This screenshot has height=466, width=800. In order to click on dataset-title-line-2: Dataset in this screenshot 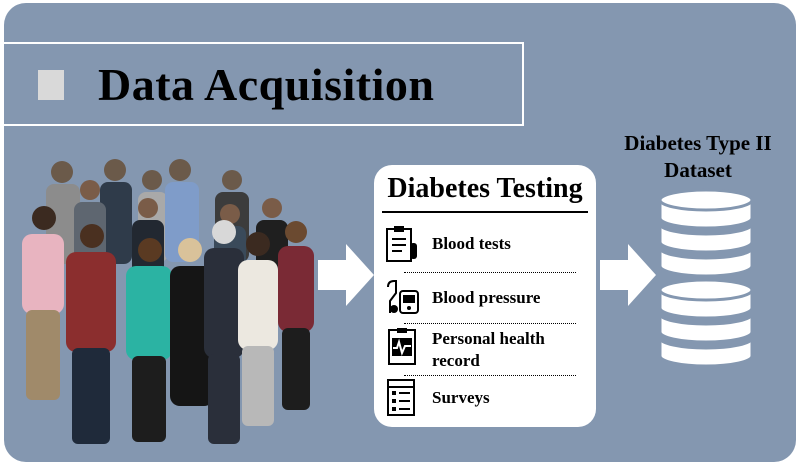, I will do `click(698, 170)`.